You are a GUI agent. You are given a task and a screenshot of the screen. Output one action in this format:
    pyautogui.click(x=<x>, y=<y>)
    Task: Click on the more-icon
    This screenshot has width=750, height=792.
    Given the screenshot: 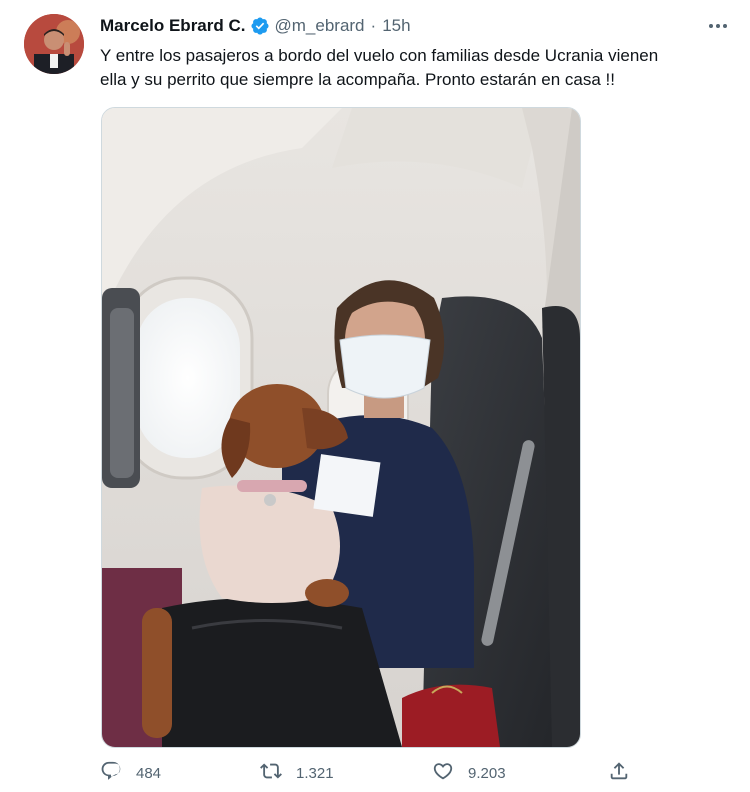 What is the action you would take?
    pyautogui.click(x=718, y=26)
    